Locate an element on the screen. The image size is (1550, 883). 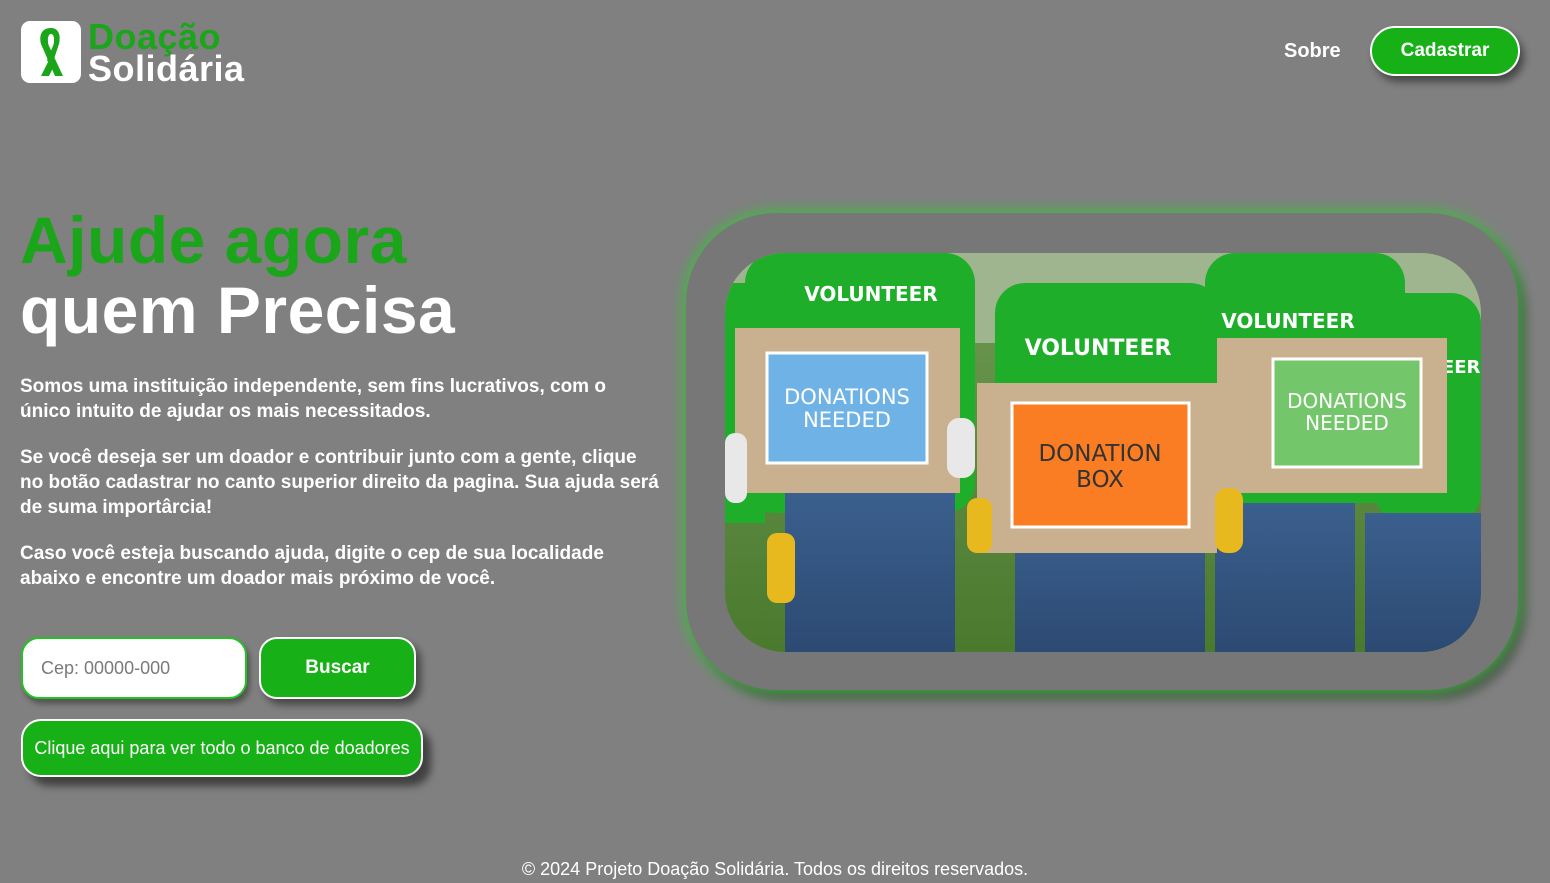
box-right-line2: NEEDED is located at coordinates (1347, 423).